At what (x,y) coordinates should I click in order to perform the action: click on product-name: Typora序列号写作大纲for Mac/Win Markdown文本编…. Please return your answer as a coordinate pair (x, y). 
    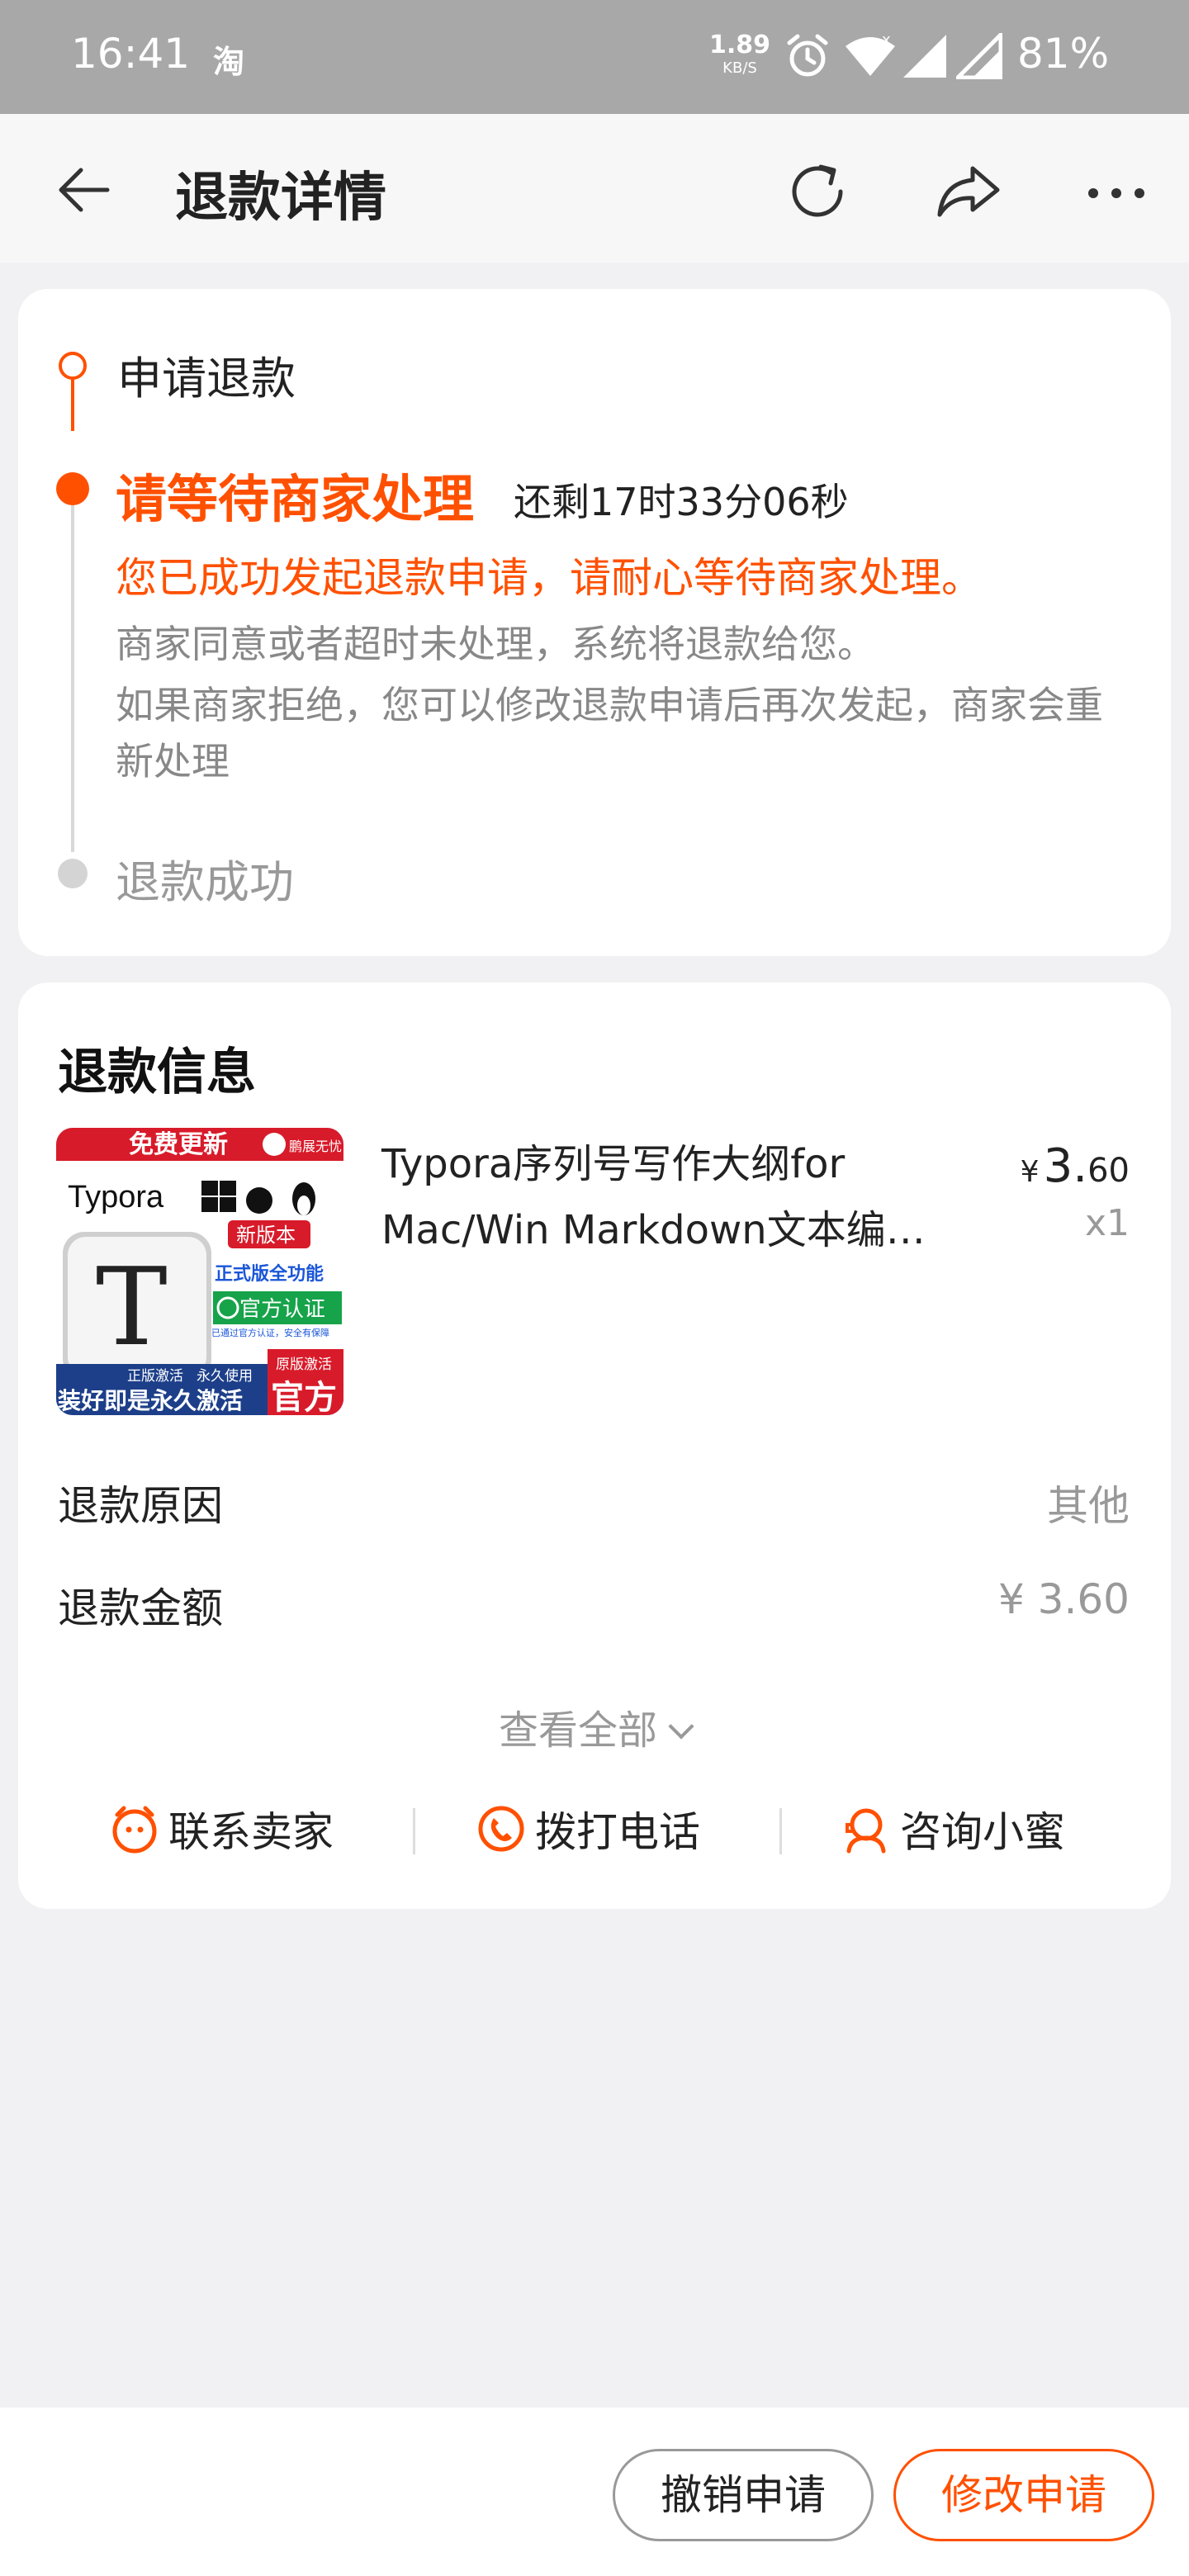
    Looking at the image, I should click on (695, 1197).